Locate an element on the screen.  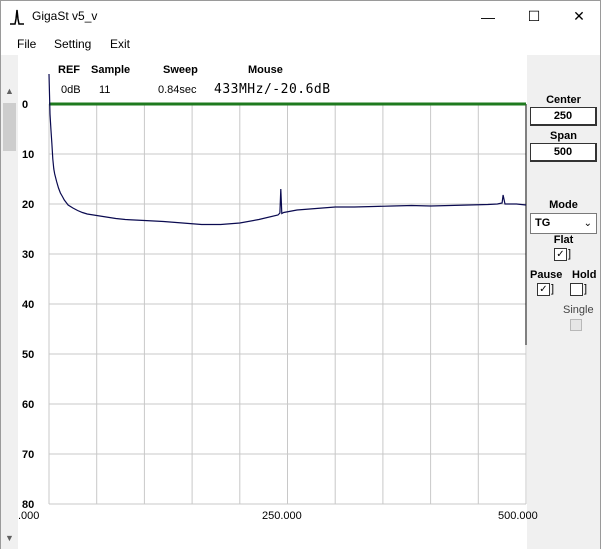
menu-bar: File Setting Exit is located at coordinates (300, 43).